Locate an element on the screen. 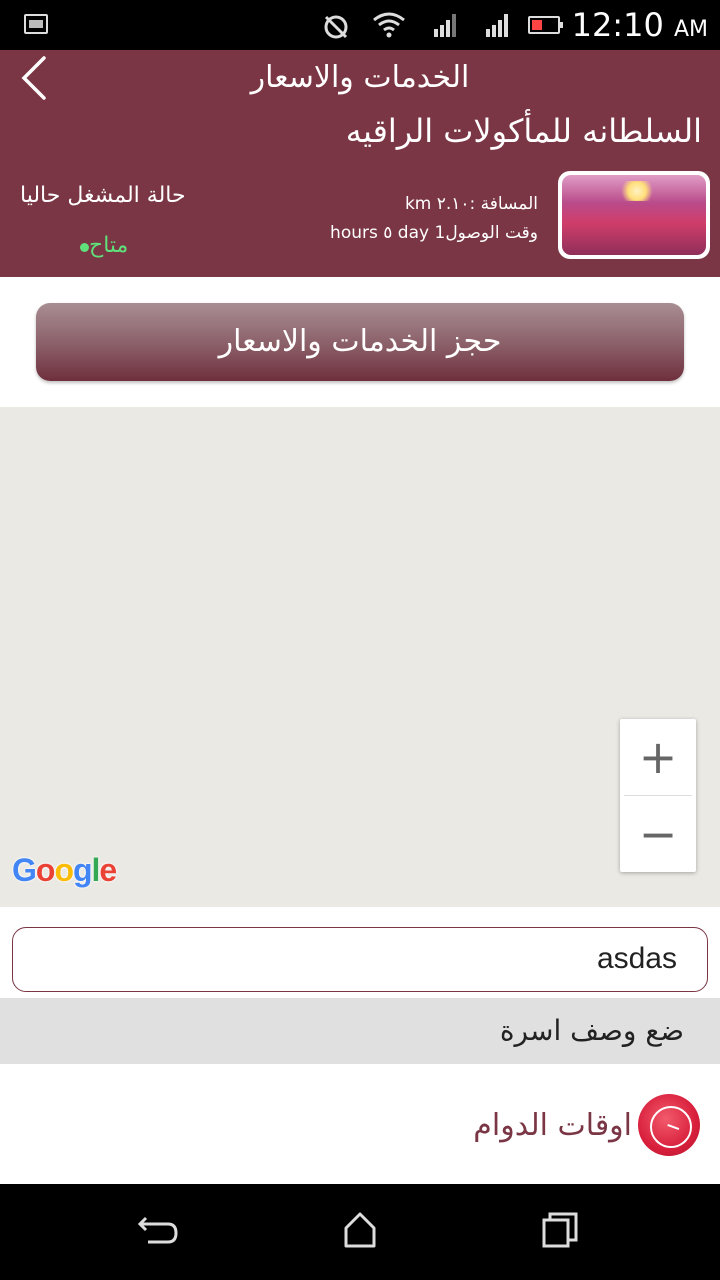 The height and width of the screenshot is (1280, 720). clock-icon is located at coordinates (669, 1125).